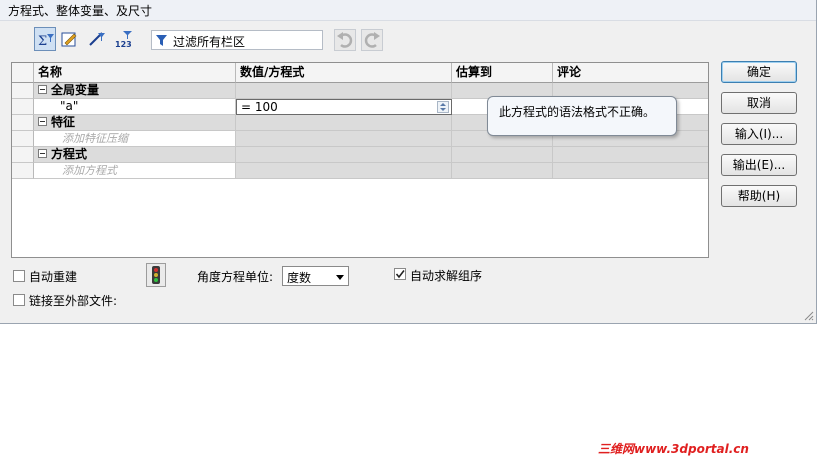  I want to click on group-equations: 方程式, so click(135, 155).